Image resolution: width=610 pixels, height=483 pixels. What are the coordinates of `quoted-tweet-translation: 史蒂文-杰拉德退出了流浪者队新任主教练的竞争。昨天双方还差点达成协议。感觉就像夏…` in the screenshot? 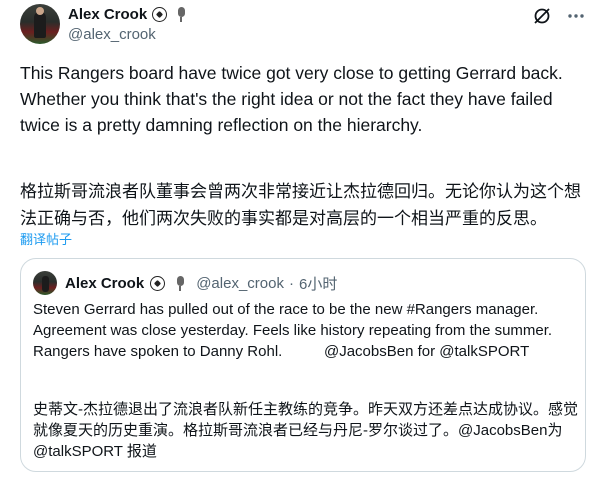 It's located at (305, 430).